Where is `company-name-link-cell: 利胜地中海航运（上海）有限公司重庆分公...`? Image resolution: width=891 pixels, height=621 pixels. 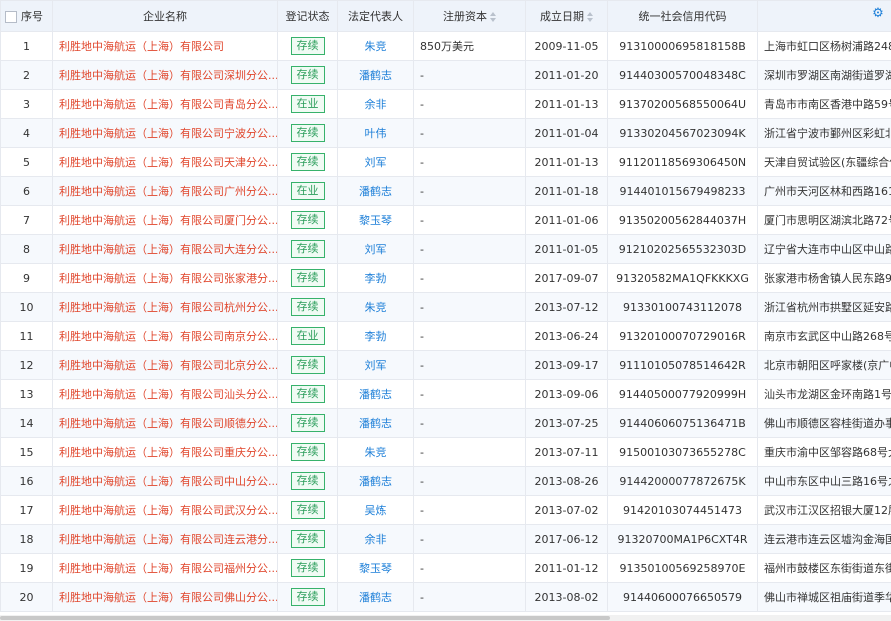
company-name-link-cell: 利胜地中海航运（上海）有限公司重庆分公... is located at coordinates (165, 452).